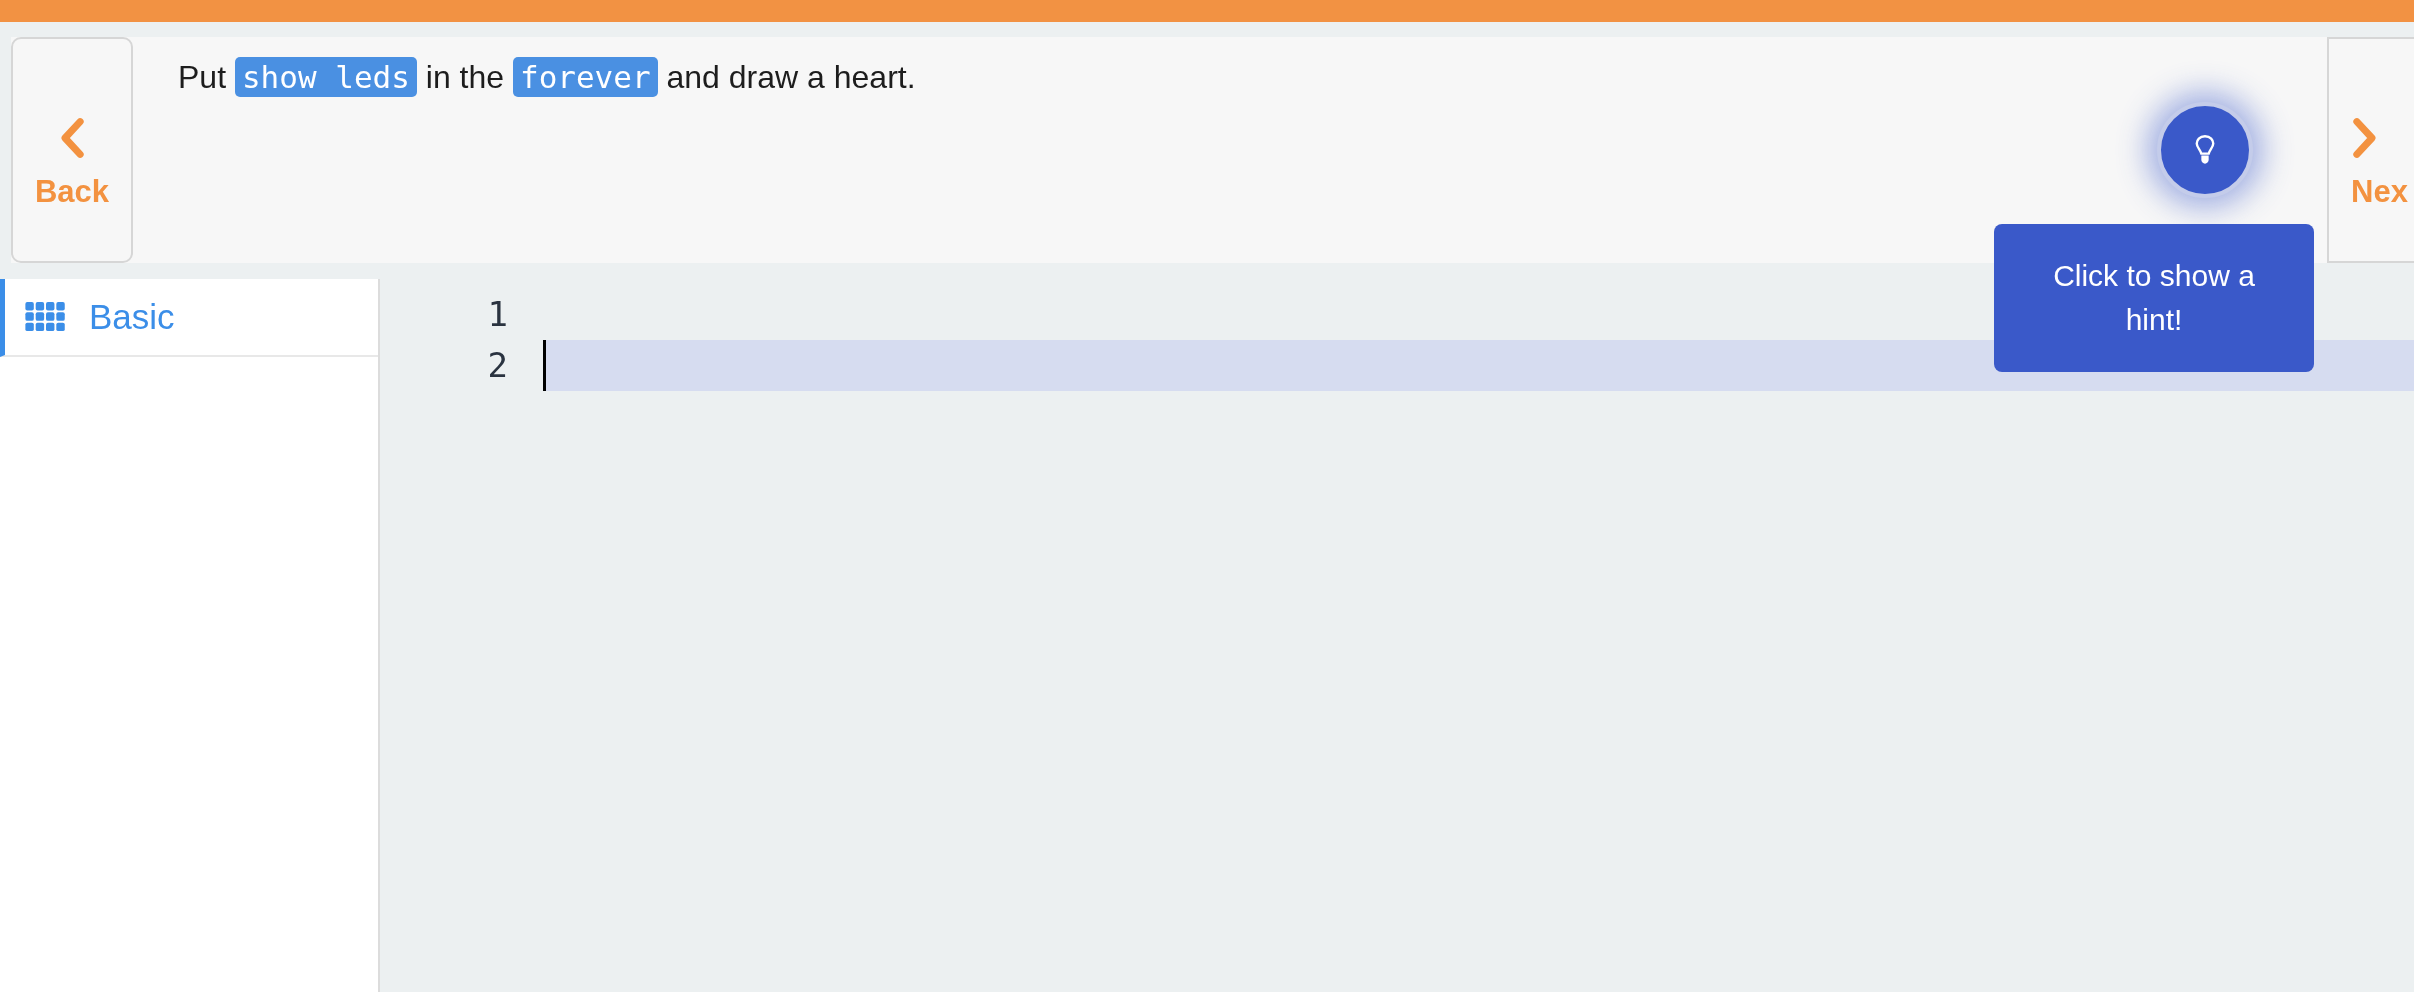  Describe the element at coordinates (189, 318) in the screenshot. I see `toolbox-category: Basic` at that location.